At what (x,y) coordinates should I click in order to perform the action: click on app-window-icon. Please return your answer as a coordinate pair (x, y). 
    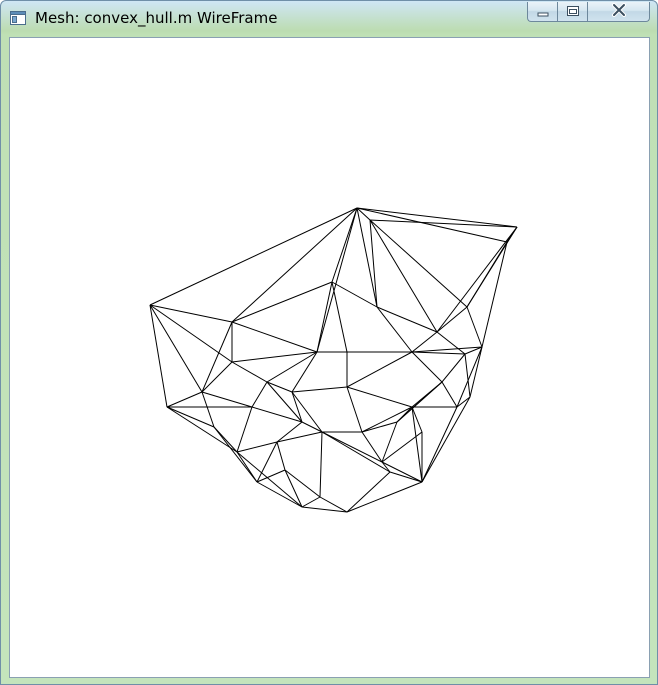
    Looking at the image, I should click on (18, 18).